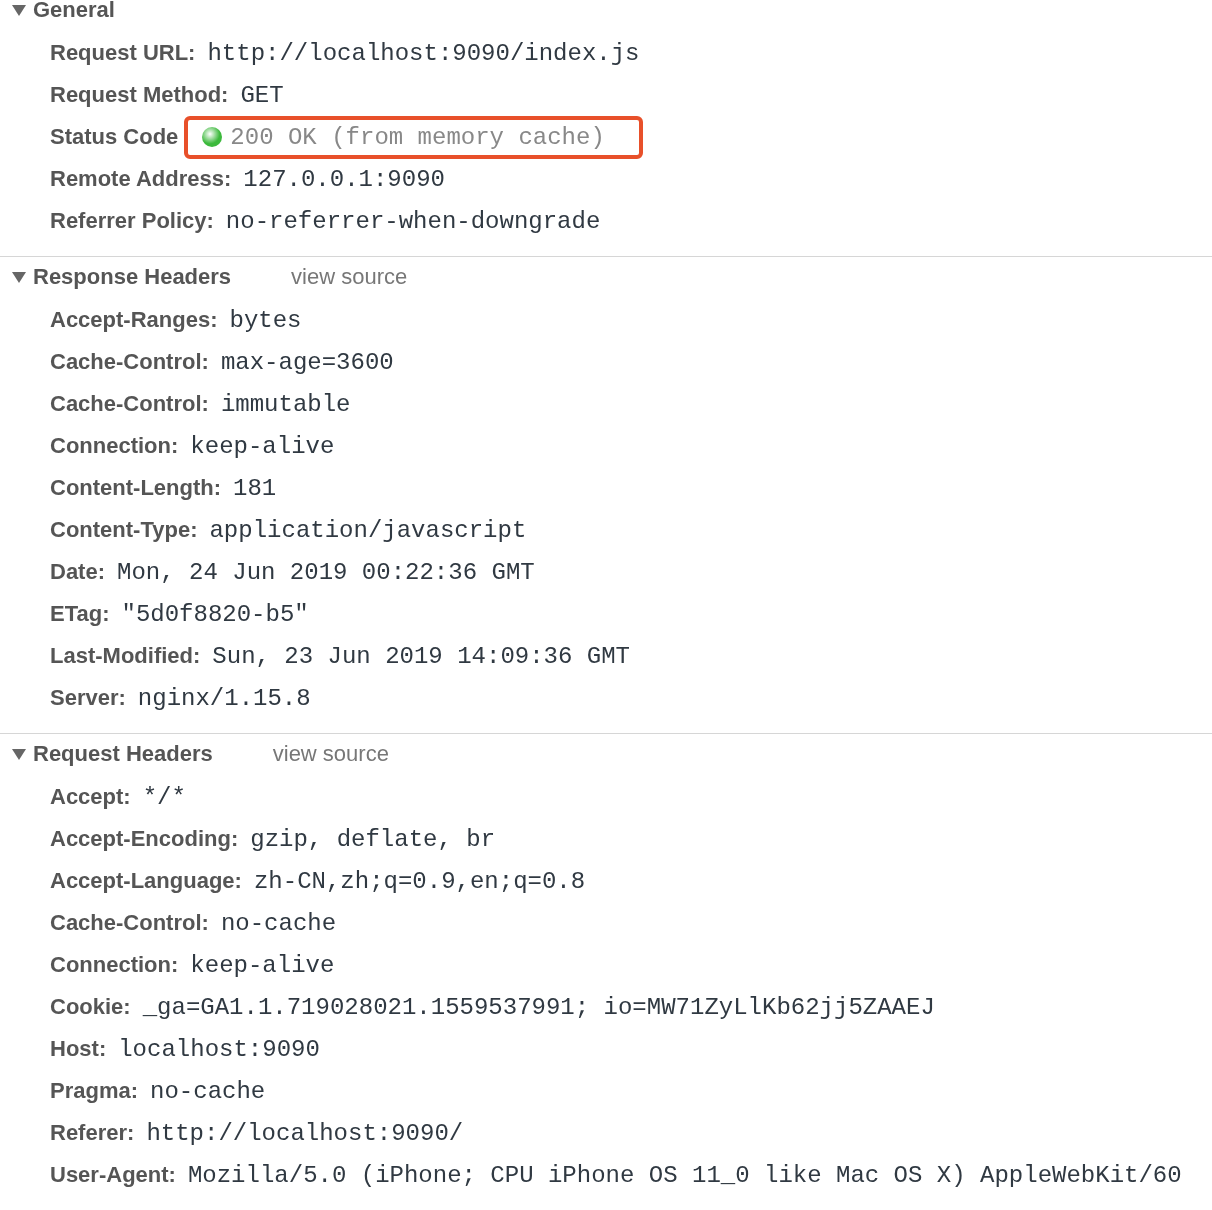 This screenshot has width=1212, height=1210. I want to click on header-value: immutable, so click(285, 404).